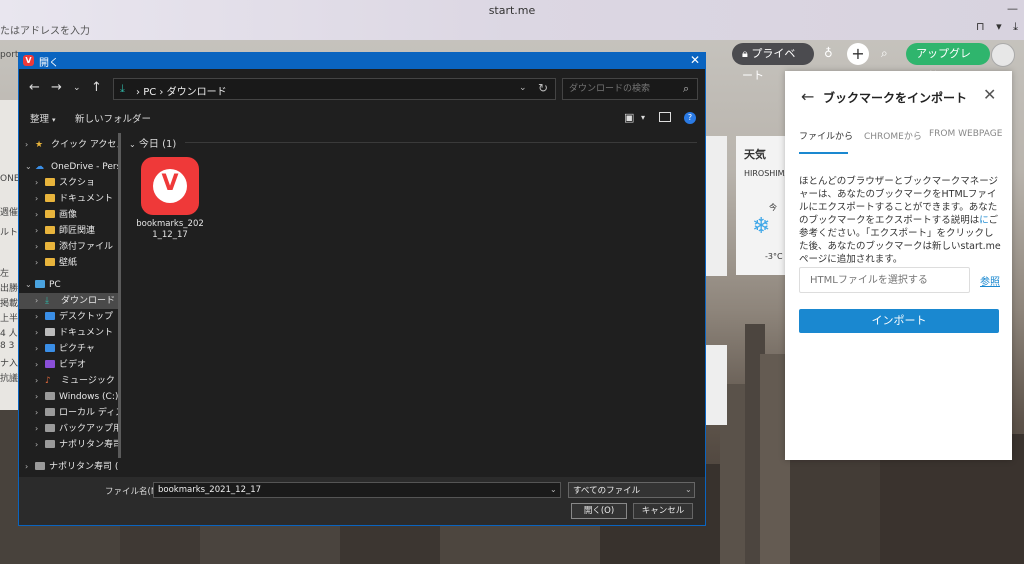 The height and width of the screenshot is (564, 1024). I want to click on nav-tree-item: › ★ クイック アクセス, so click(68, 145).